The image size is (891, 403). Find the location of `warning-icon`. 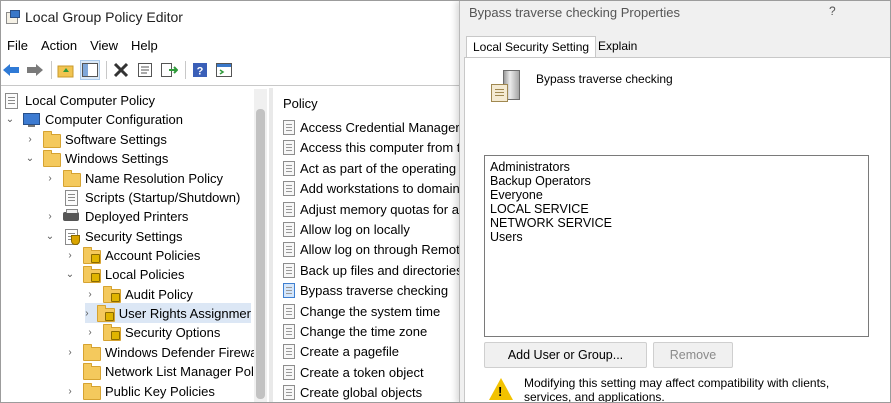

warning-icon is located at coordinates (501, 389).